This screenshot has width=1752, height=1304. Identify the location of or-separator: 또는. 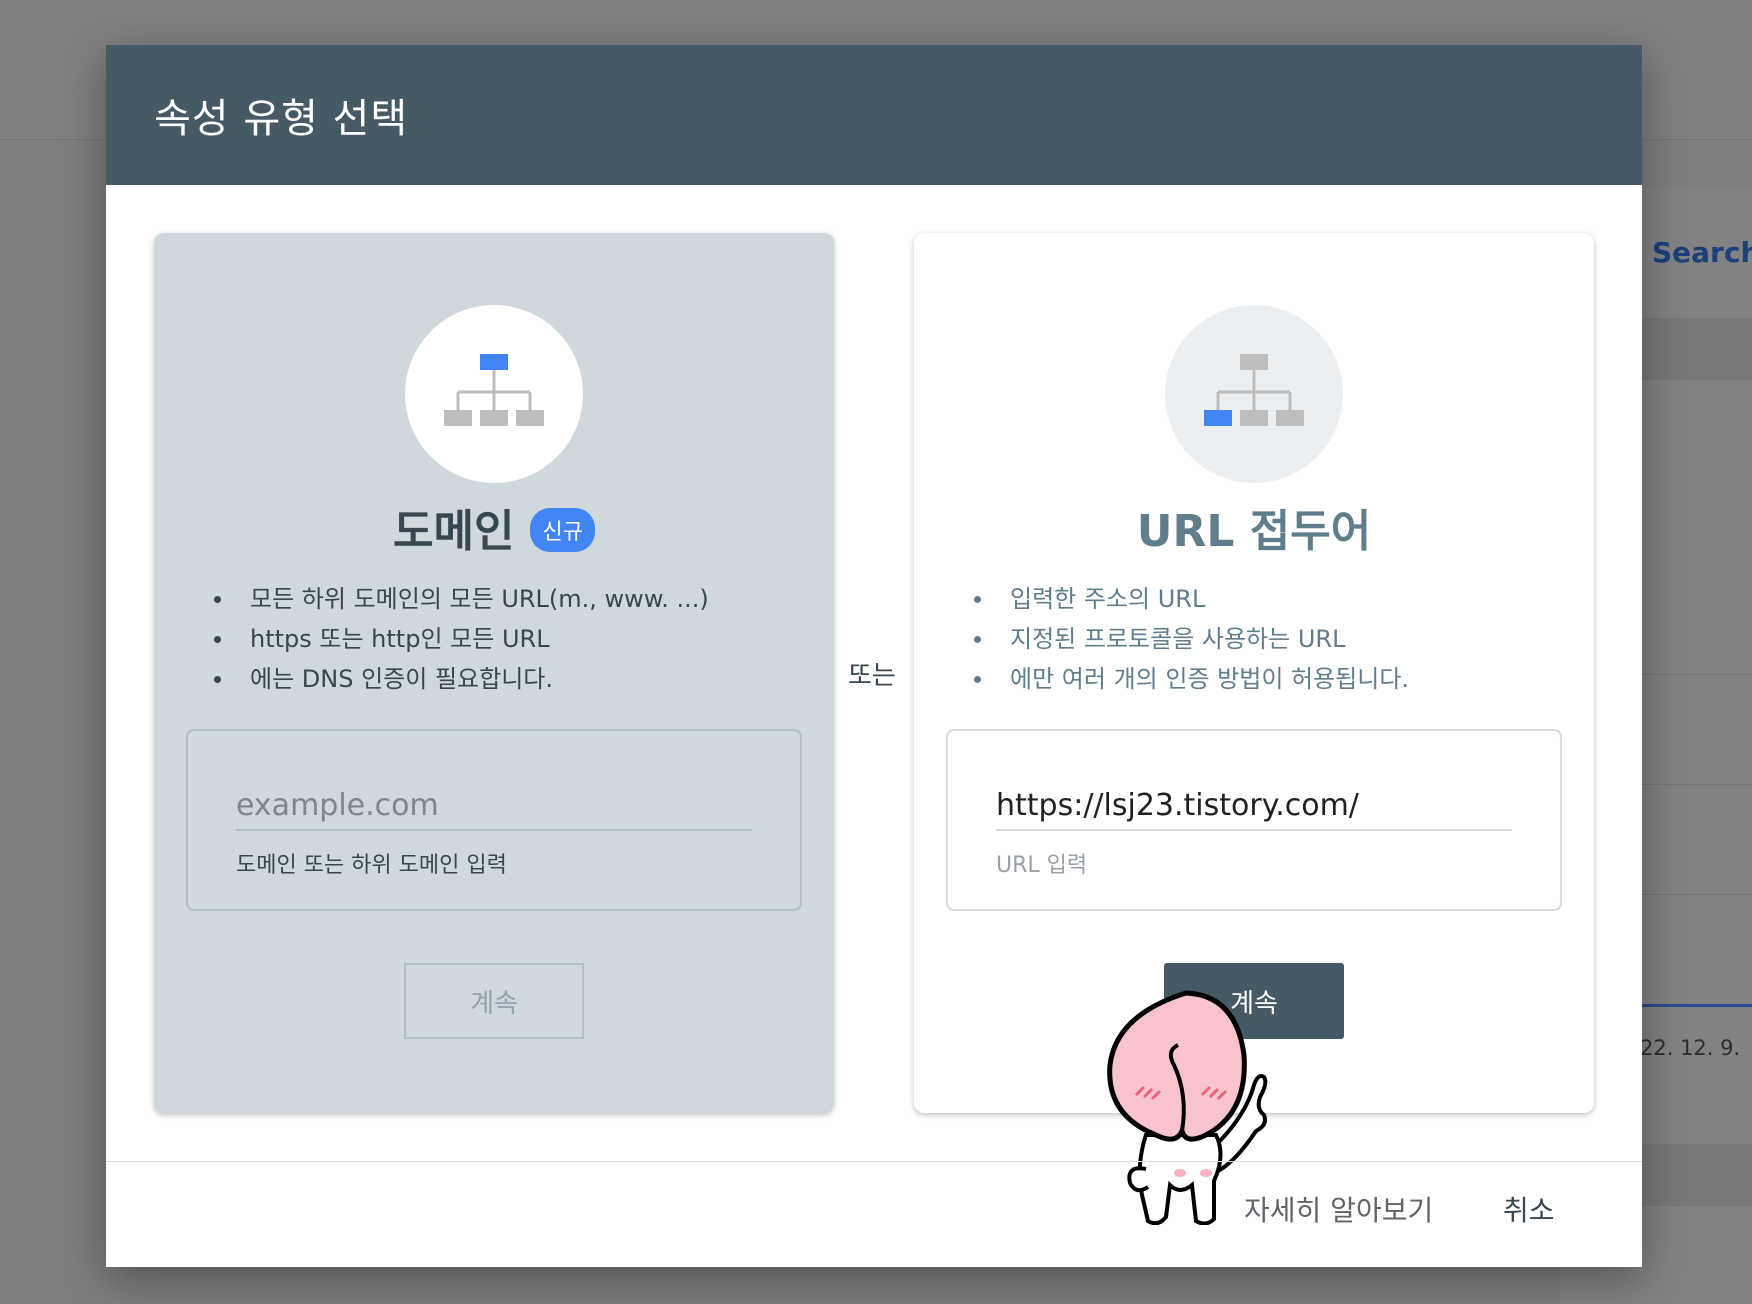
(872, 676).